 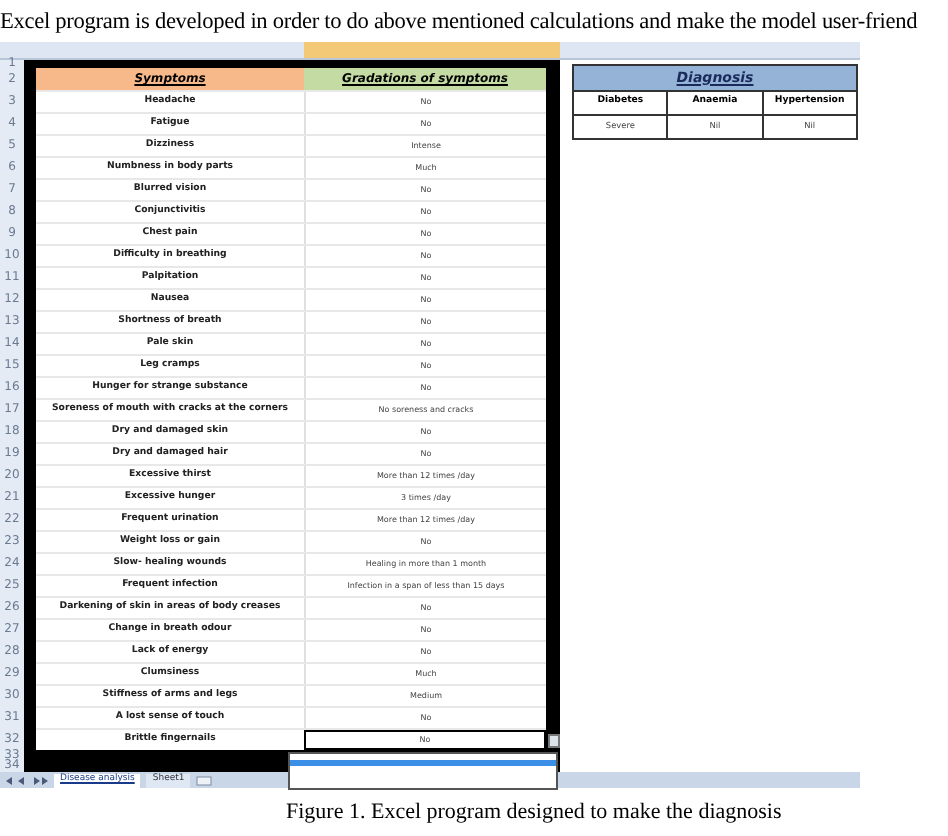 I want to click on figure-caption: Figure 1. Excel program designed to make the diagnosis, so click(x=534, y=811).